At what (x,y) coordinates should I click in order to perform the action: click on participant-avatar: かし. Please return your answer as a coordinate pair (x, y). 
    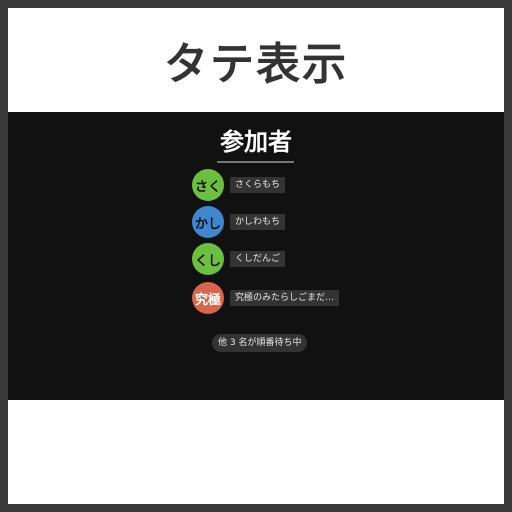
    Looking at the image, I should click on (208, 222).